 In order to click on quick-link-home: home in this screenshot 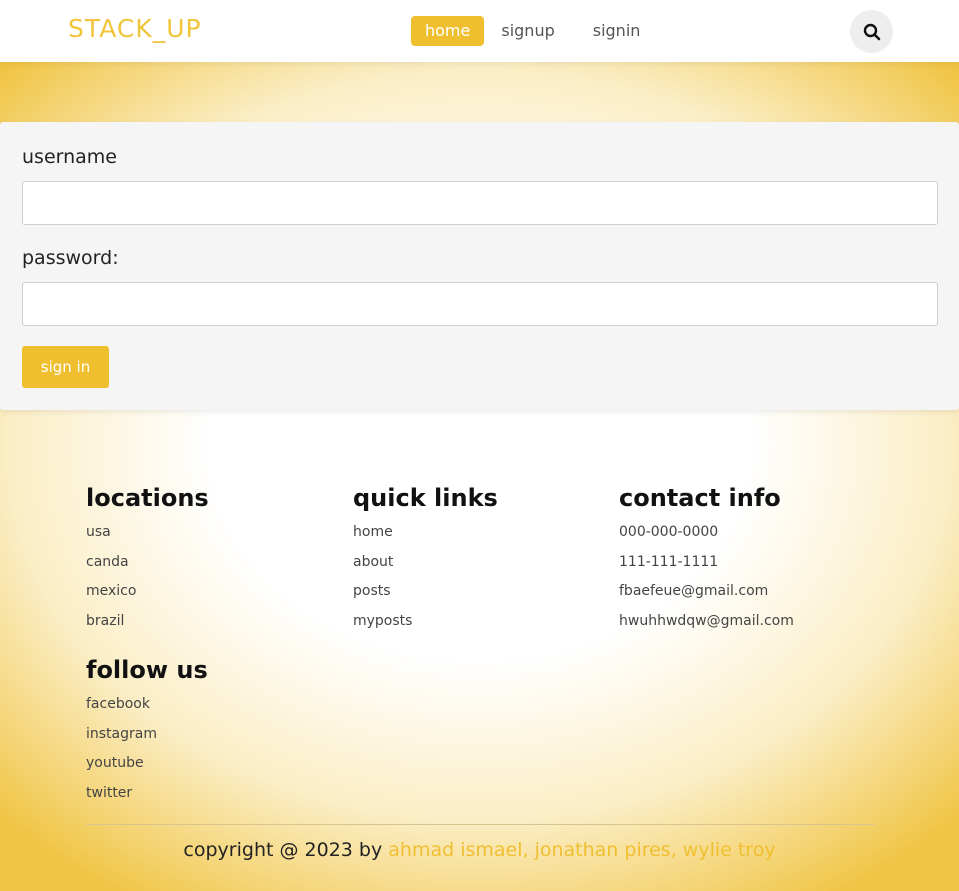, I will do `click(425, 537)`.